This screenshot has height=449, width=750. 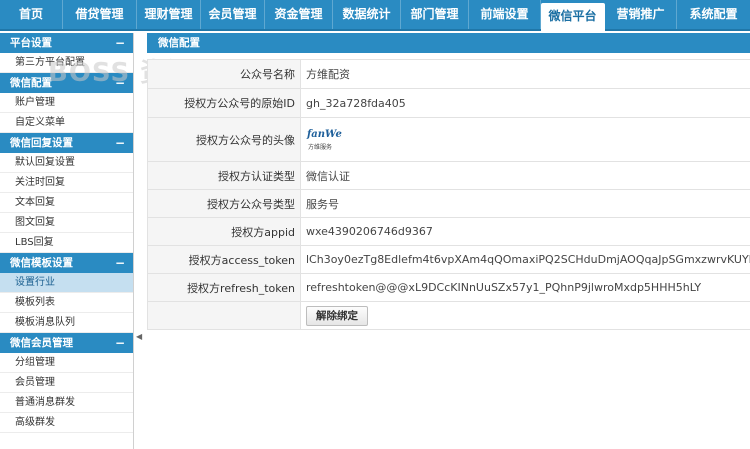 I want to click on sidebar-group-platform-settings: 平台设置 −, so click(x=66, y=43).